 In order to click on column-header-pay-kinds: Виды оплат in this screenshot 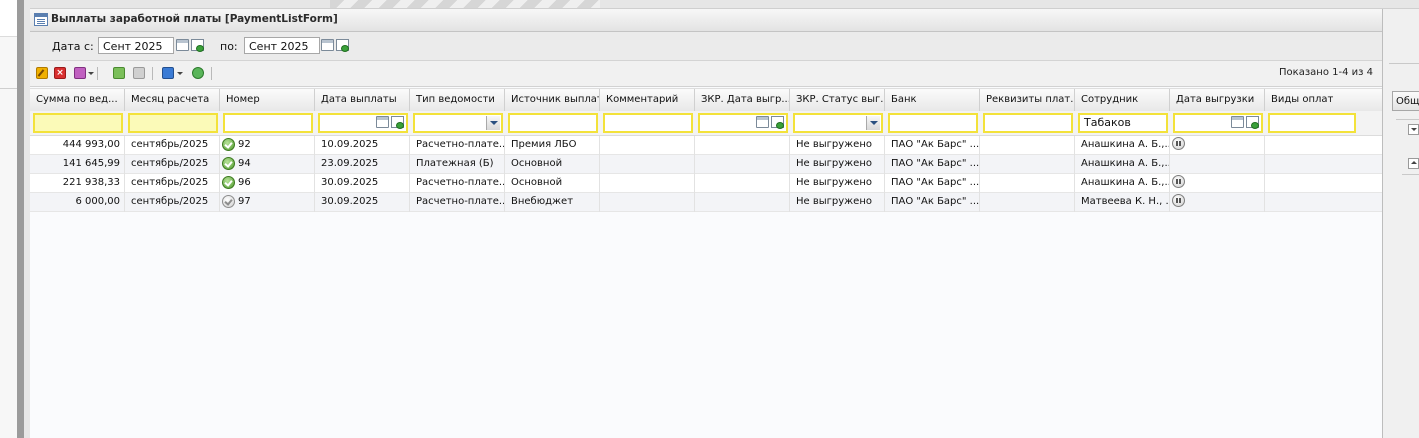, I will do `click(1326, 100)`.